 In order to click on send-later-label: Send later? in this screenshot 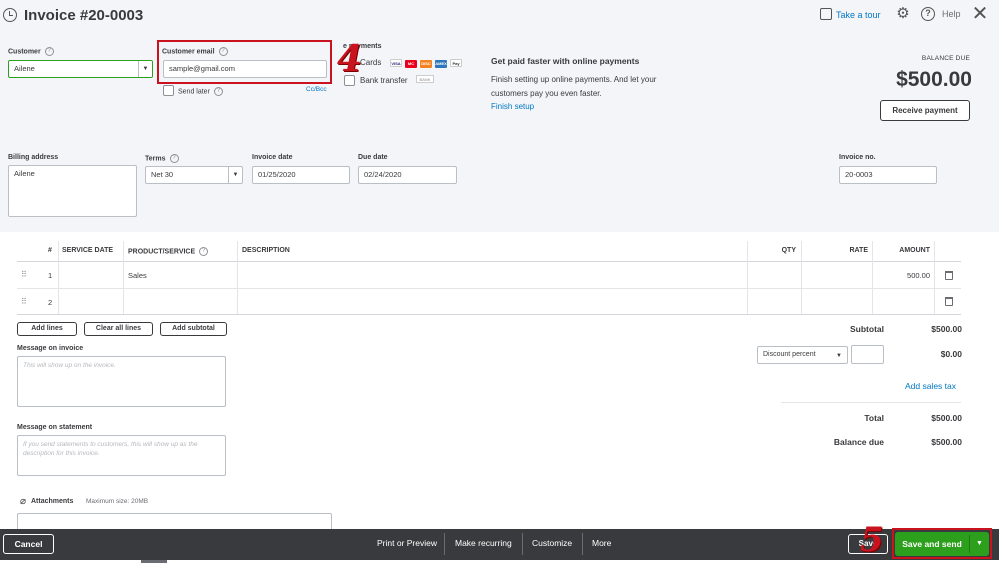, I will do `click(200, 91)`.